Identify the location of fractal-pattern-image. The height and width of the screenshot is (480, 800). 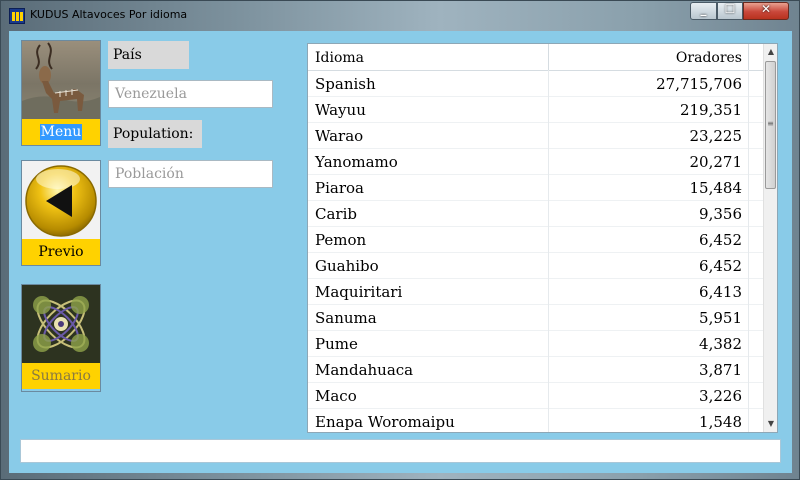
(61, 324).